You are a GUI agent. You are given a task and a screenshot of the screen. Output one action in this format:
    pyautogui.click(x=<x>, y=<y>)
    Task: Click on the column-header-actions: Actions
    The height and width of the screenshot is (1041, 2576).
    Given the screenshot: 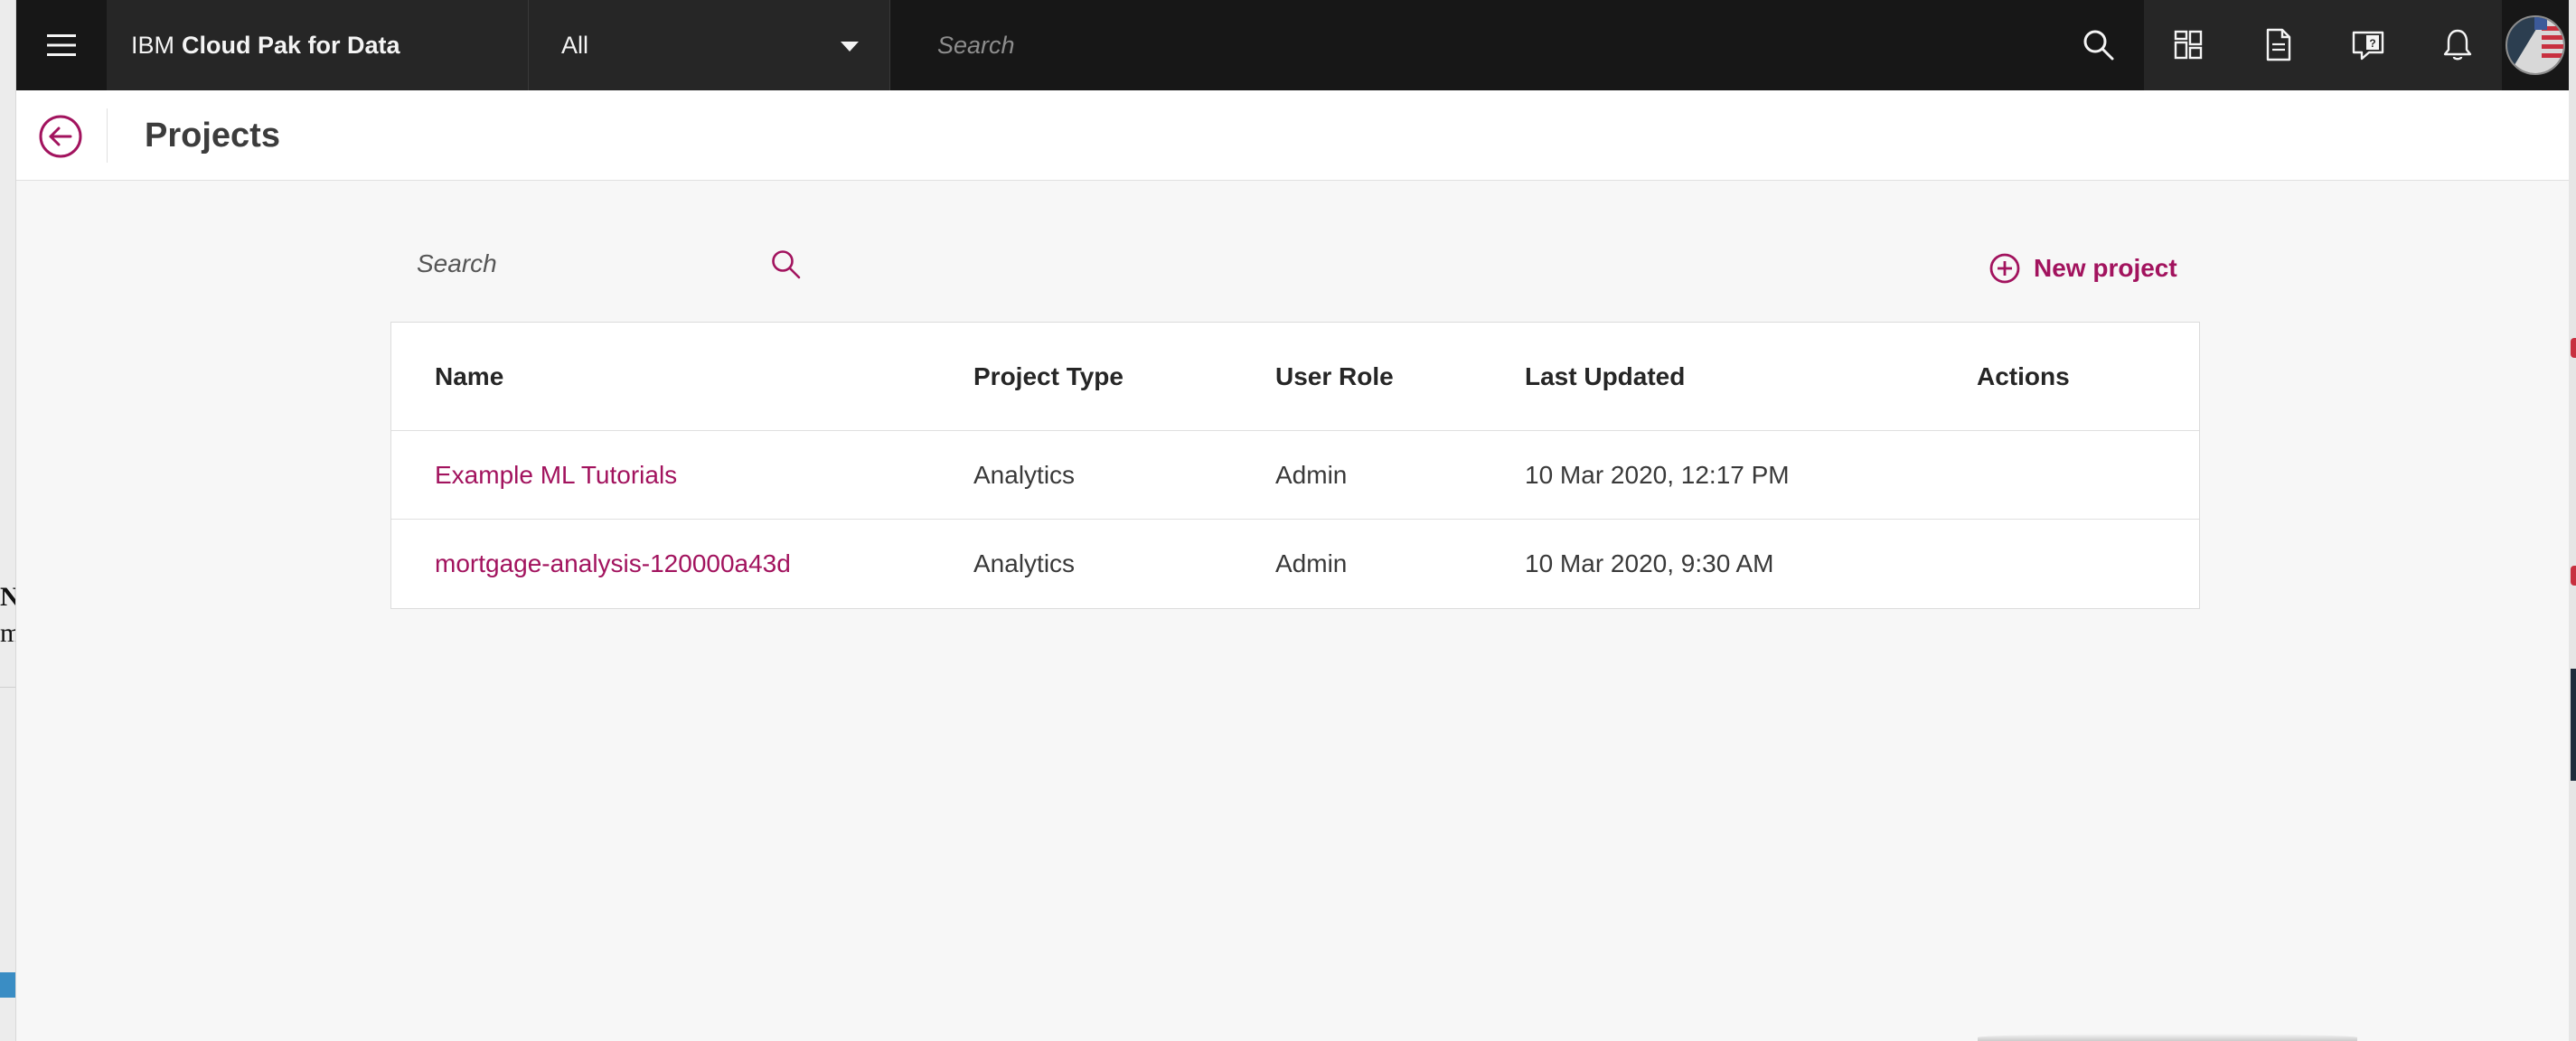 What is the action you would take?
    pyautogui.click(x=2024, y=376)
    